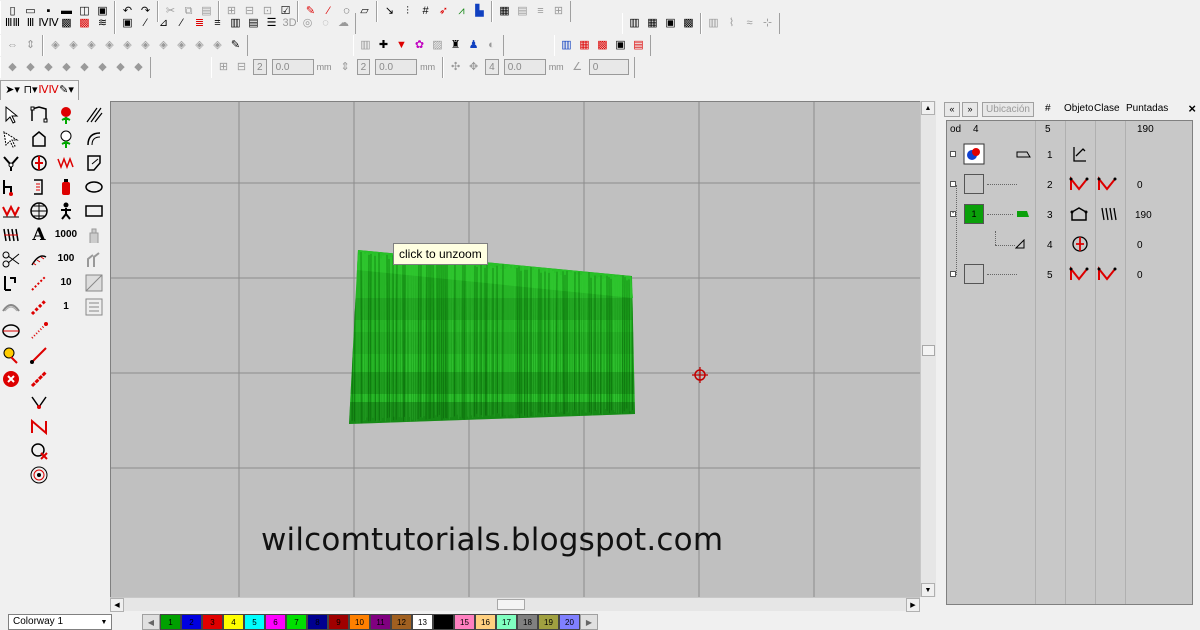 This screenshot has height=630, width=1200. Describe the element at coordinates (473, 45) in the screenshot. I see `seq-icon-7: ♟` at that location.